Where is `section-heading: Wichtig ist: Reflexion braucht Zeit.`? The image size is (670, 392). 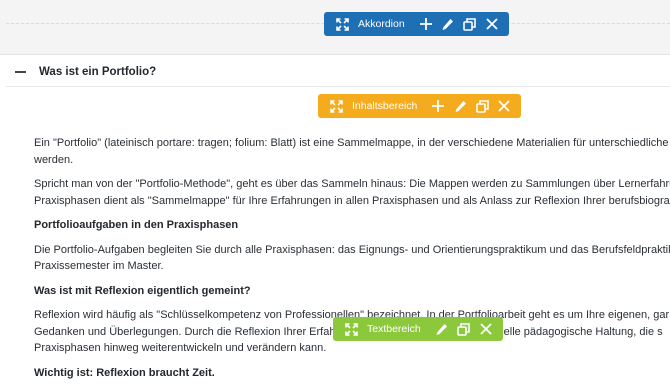
section-heading: Wichtig ist: Reflexion braucht Zeit. is located at coordinates (124, 372).